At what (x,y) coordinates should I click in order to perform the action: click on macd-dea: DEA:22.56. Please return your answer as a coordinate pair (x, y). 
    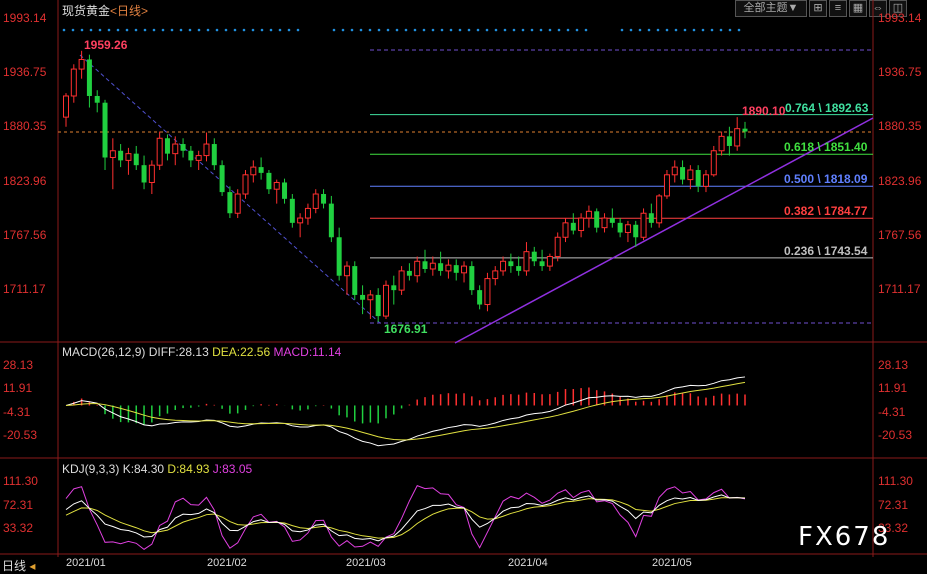
    Looking at the image, I should click on (241, 352).